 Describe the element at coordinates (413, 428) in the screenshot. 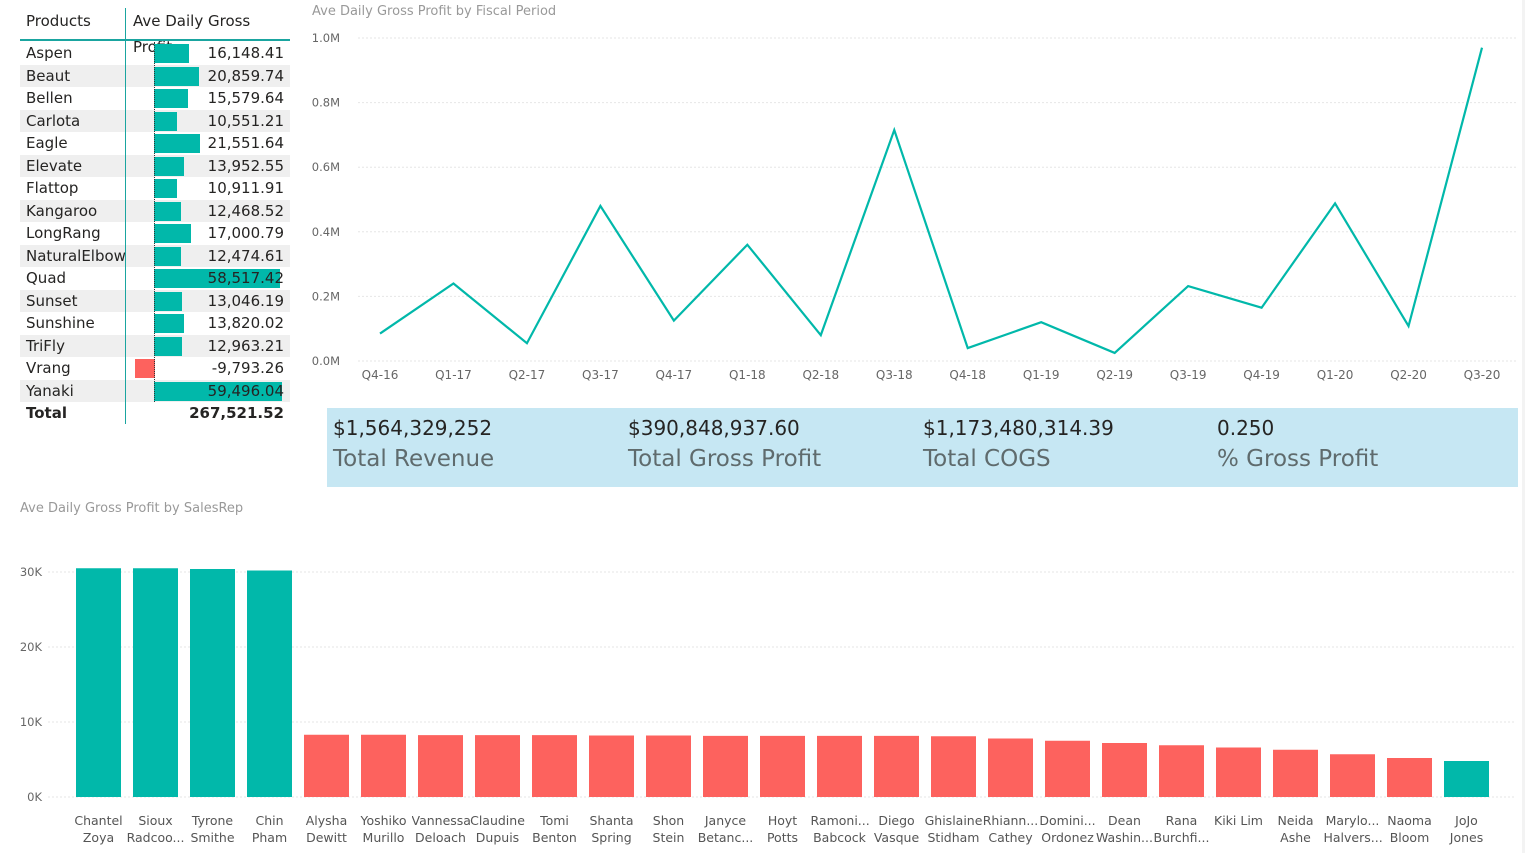

I see `total-revenue-value: $1,564,329,252` at that location.